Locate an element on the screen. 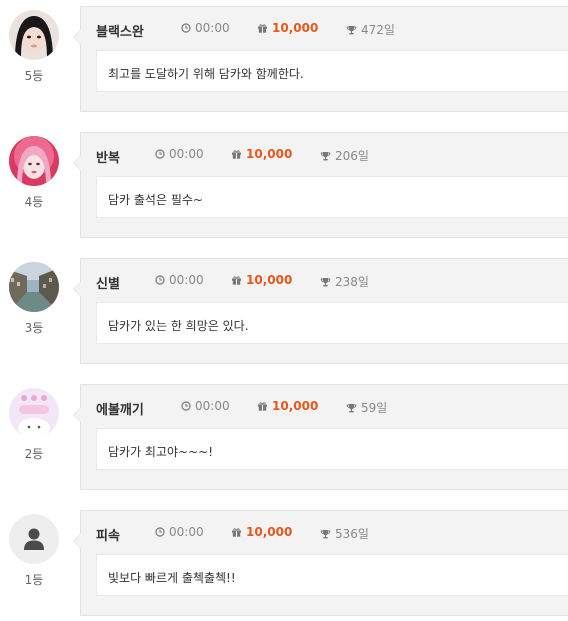 The height and width of the screenshot is (621, 568). comment-card: 신별 00:00 10,000 238일 담카가 있는 한 희망은 있다. is located at coordinates (320, 311).